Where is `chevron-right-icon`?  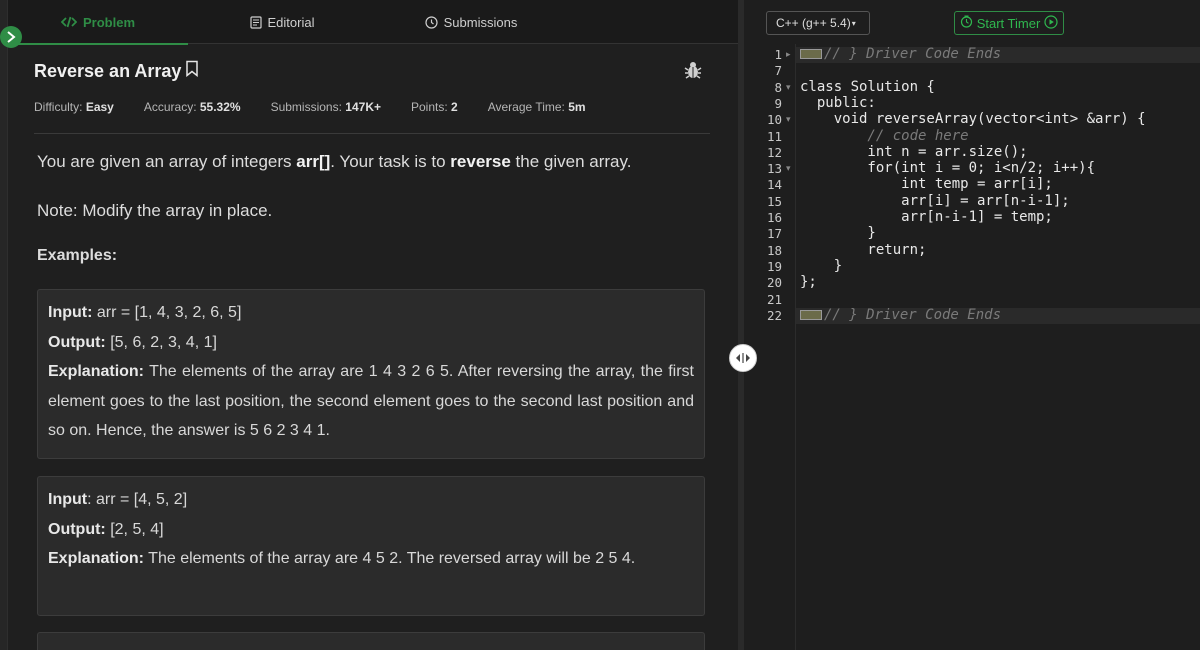 chevron-right-icon is located at coordinates (11, 37).